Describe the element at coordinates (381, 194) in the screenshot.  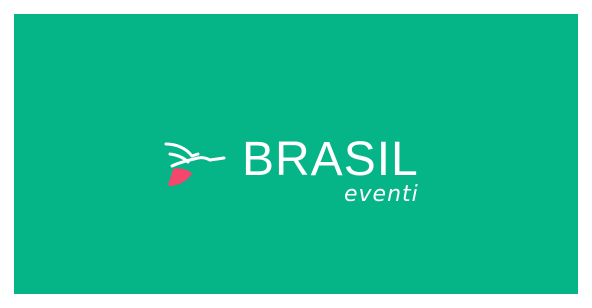
I see `brand-tagline: eventi` at that location.